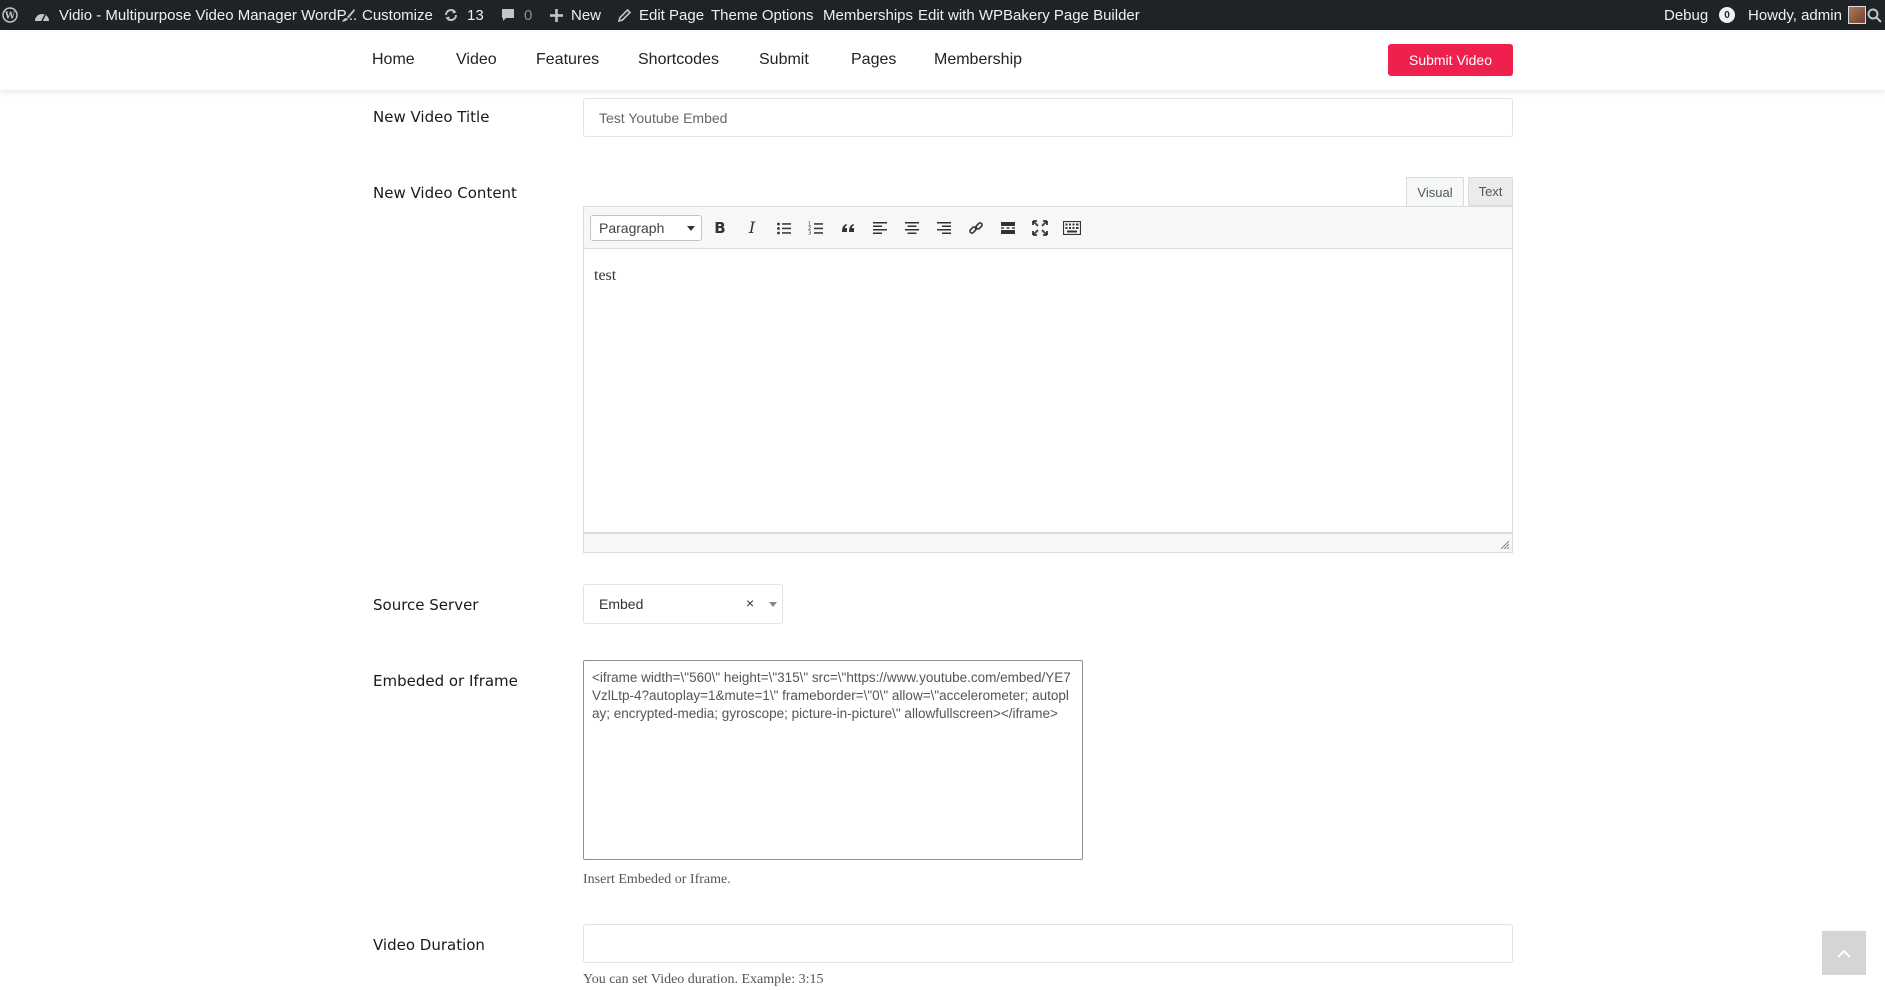  What do you see at coordinates (762, 15) in the screenshot?
I see `theme-options-link: Theme Options` at bounding box center [762, 15].